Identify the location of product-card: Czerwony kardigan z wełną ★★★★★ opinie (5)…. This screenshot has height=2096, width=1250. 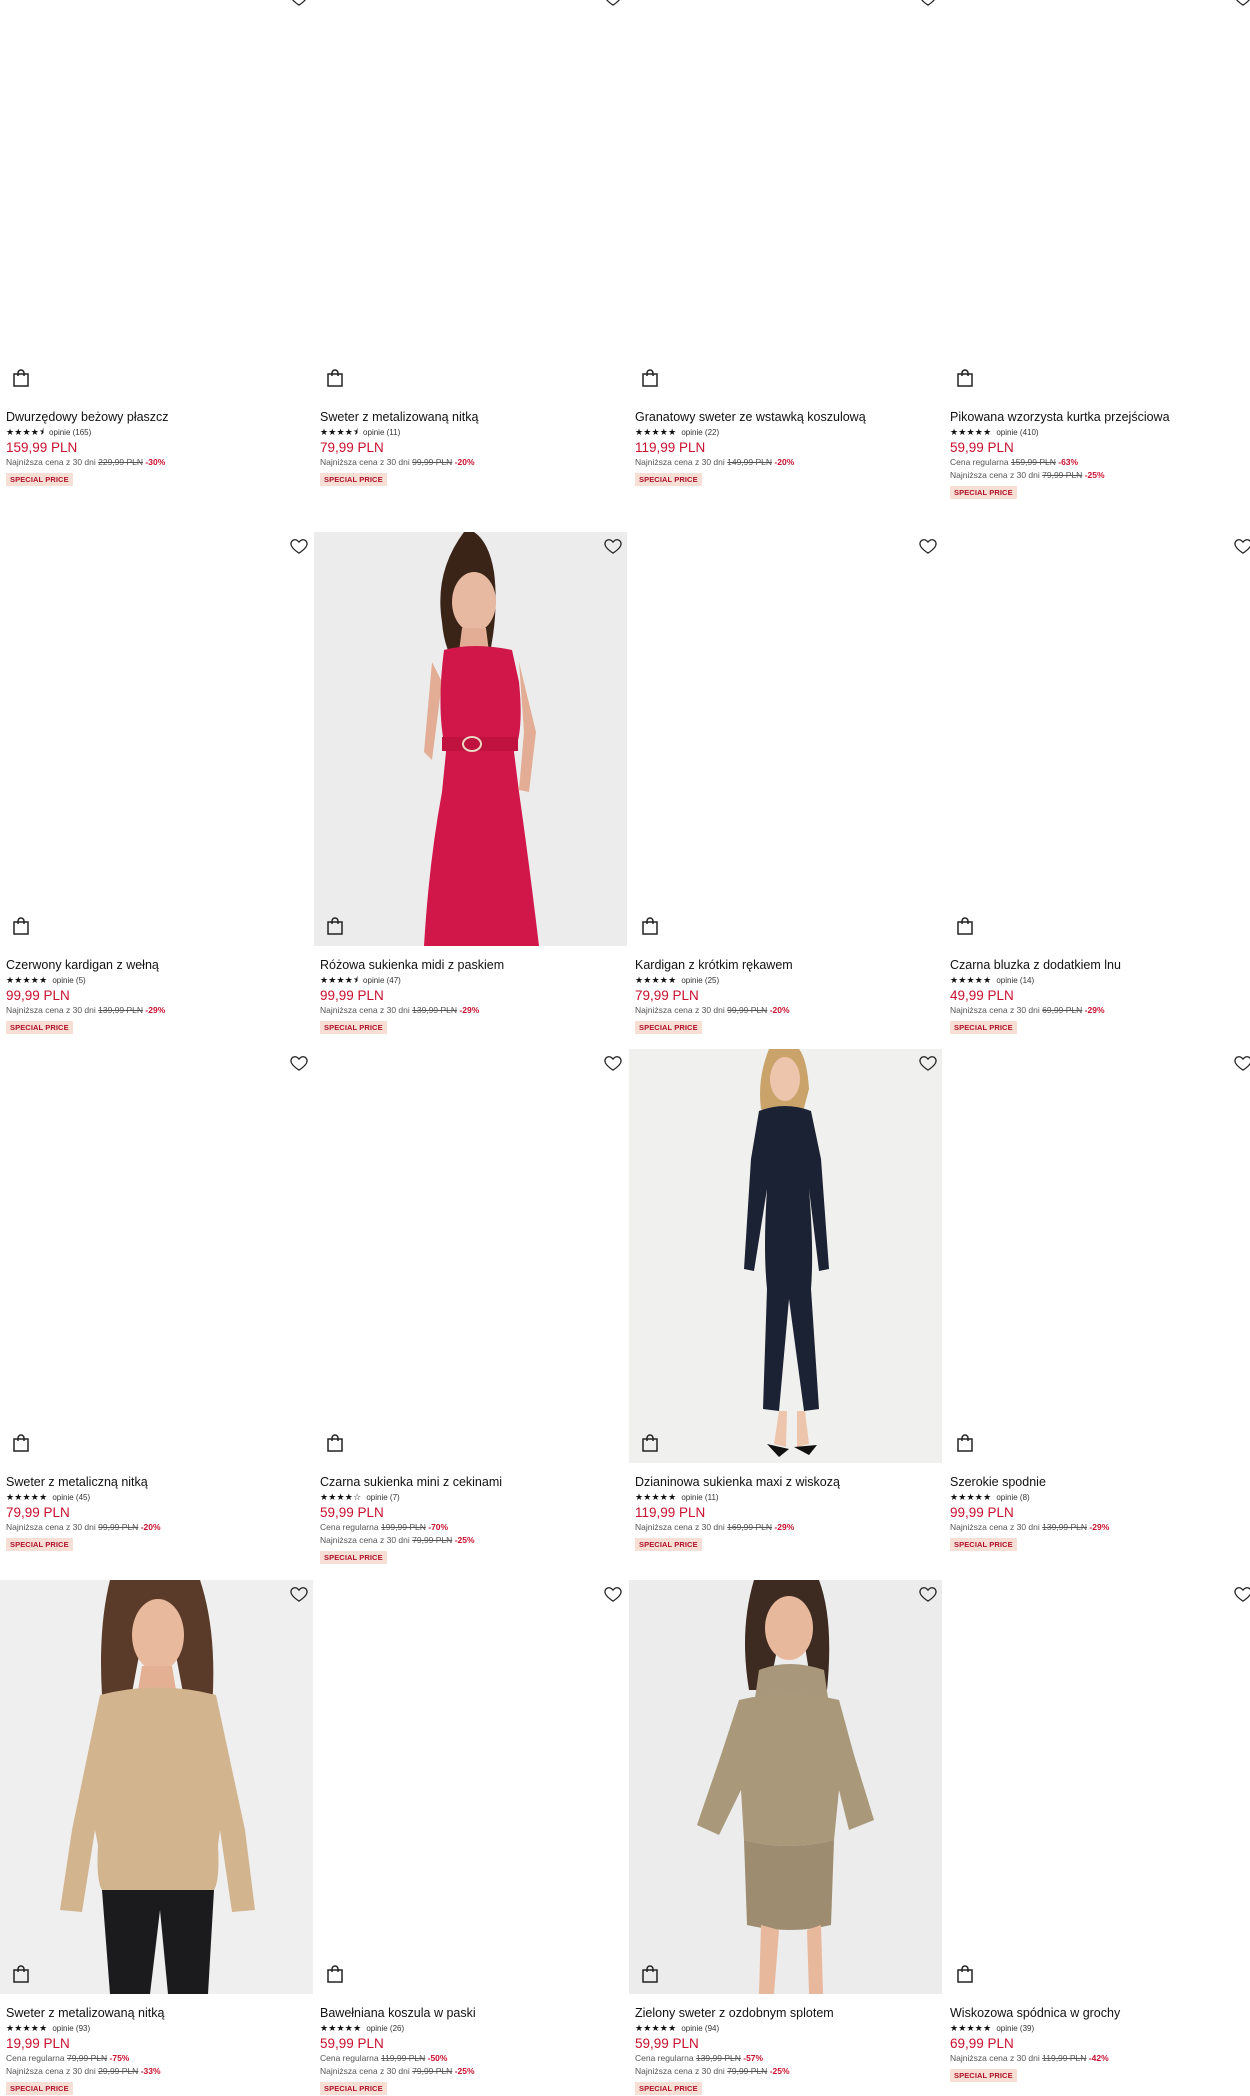
(156, 783).